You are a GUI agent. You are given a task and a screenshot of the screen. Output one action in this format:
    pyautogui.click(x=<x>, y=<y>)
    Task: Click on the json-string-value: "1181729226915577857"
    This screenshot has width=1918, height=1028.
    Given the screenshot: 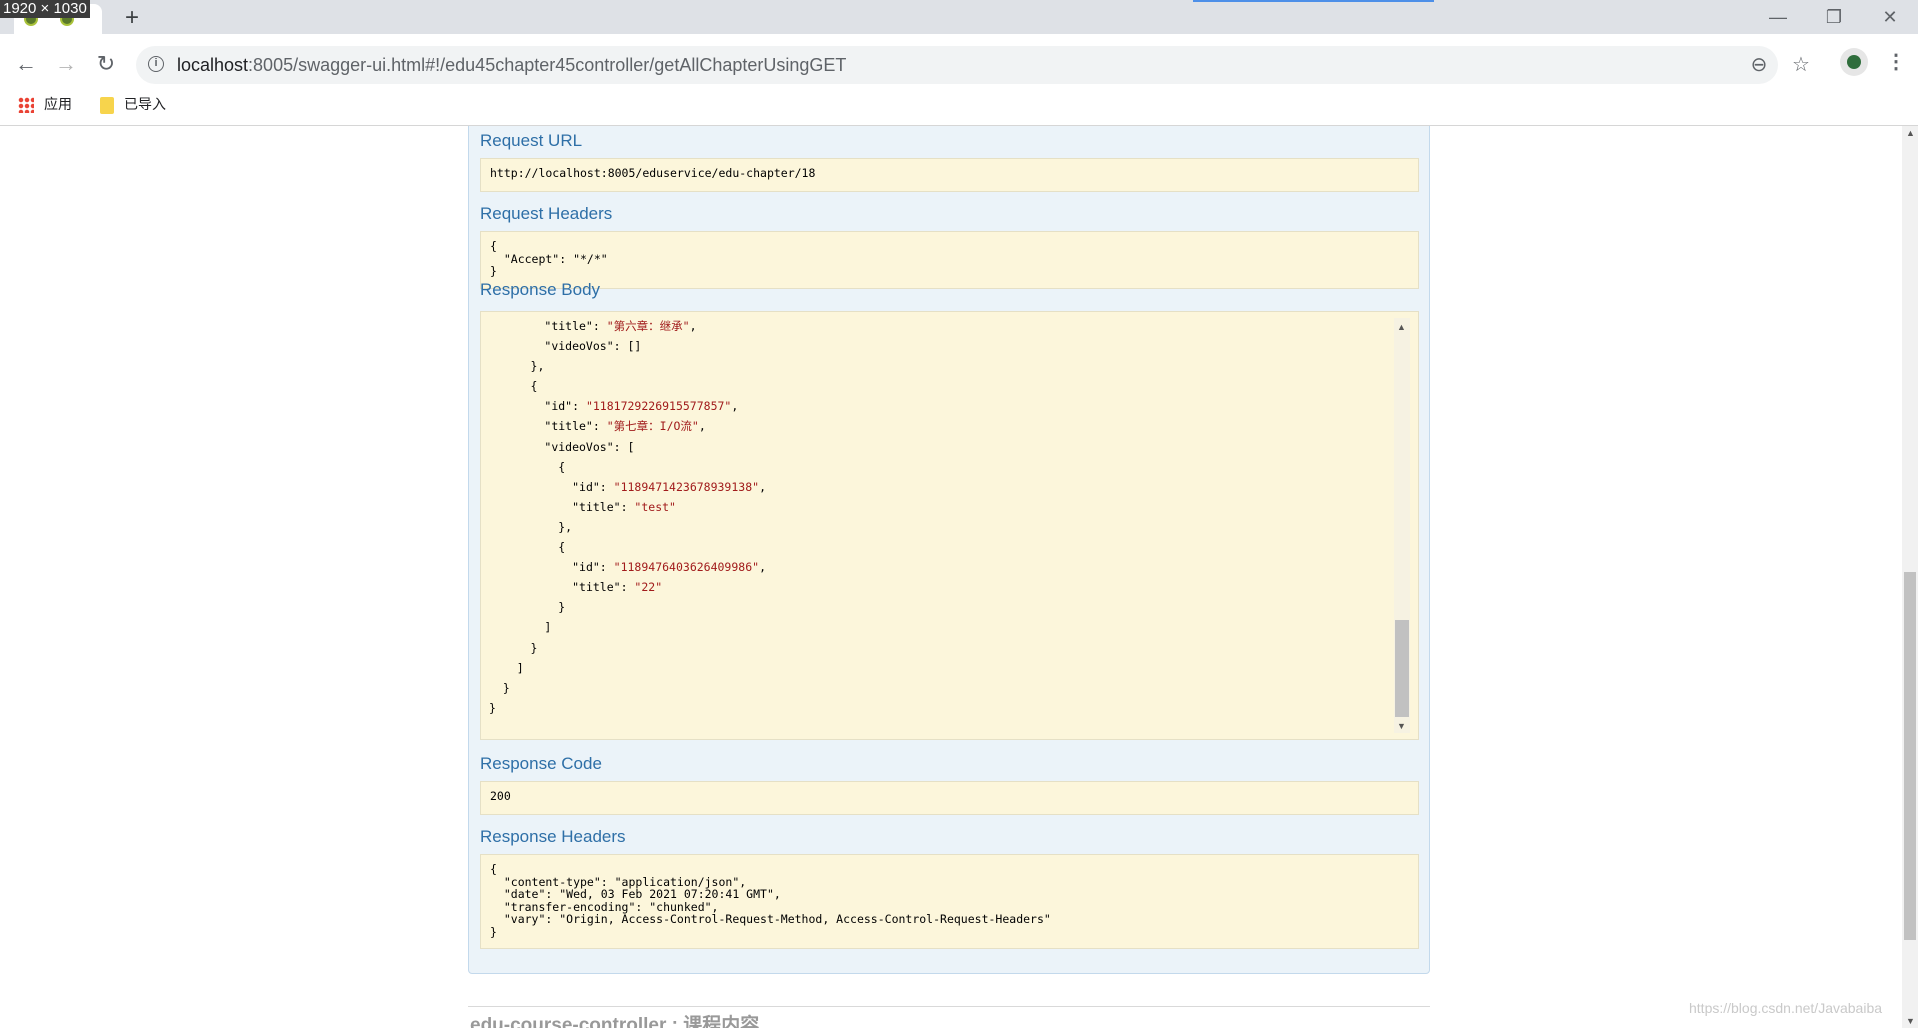 What is the action you would take?
    pyautogui.click(x=658, y=406)
    